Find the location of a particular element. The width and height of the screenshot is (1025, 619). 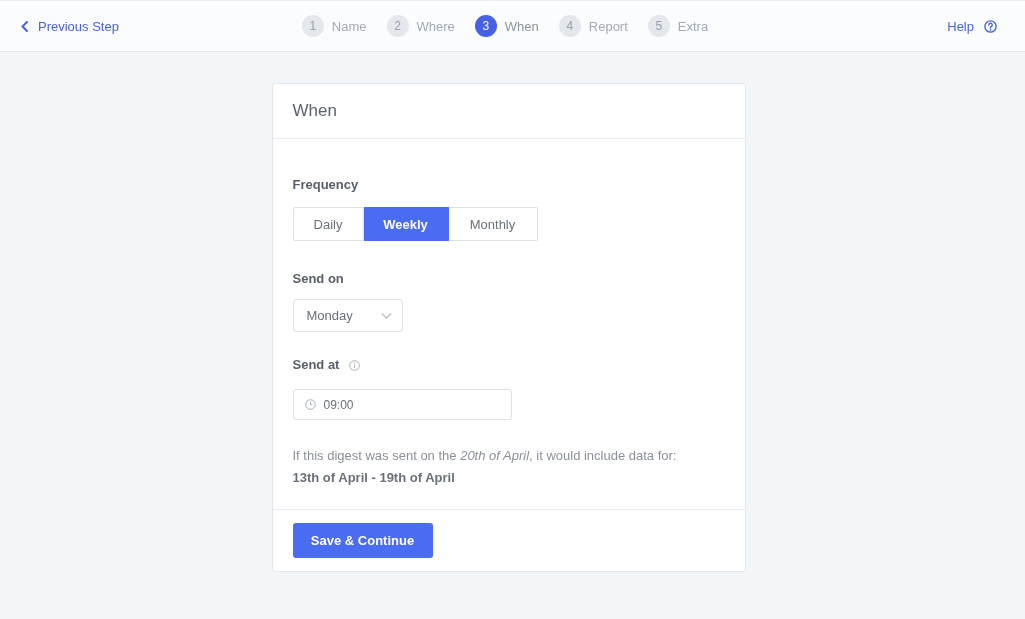

summary-text: If this digest was sent on the 20th of April, it would include data for: is located at coordinates (484, 456).